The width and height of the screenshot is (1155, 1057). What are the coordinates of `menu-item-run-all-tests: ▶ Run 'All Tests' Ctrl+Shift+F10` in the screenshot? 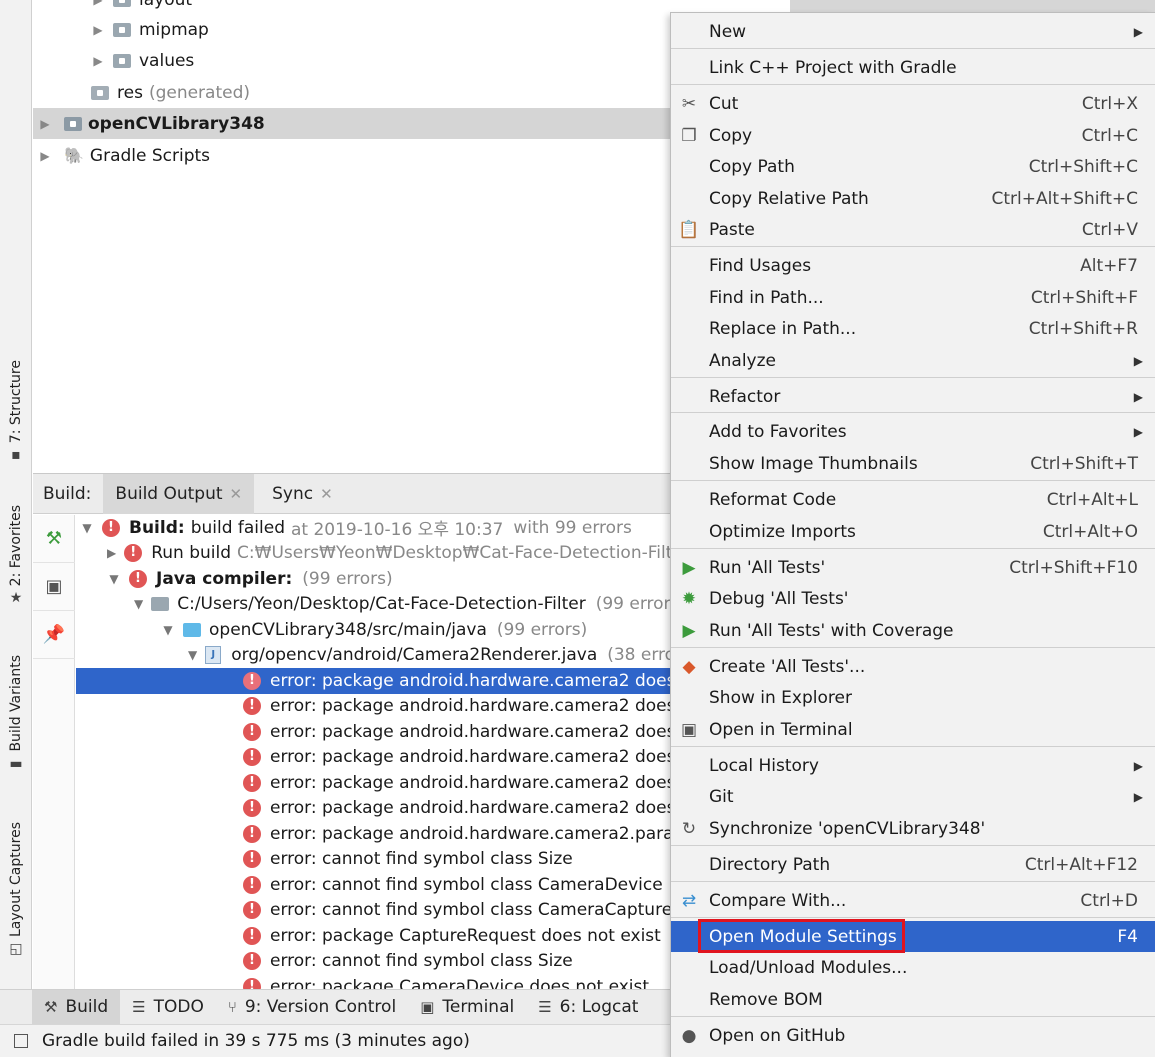 It's located at (913, 567).